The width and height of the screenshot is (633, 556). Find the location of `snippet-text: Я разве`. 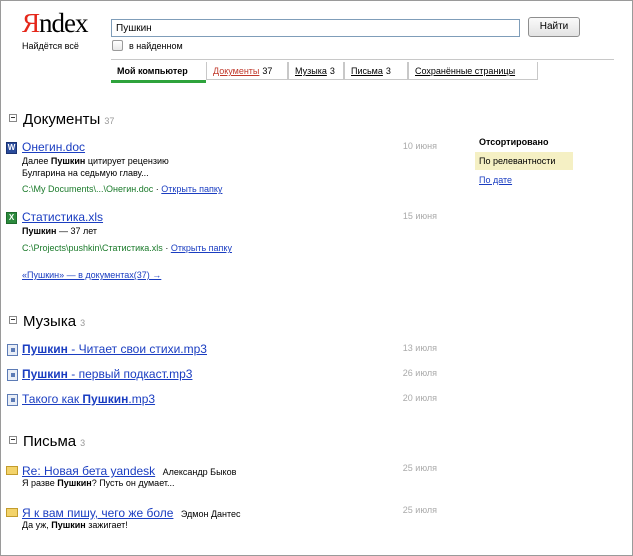

snippet-text: Я разве is located at coordinates (40, 483).